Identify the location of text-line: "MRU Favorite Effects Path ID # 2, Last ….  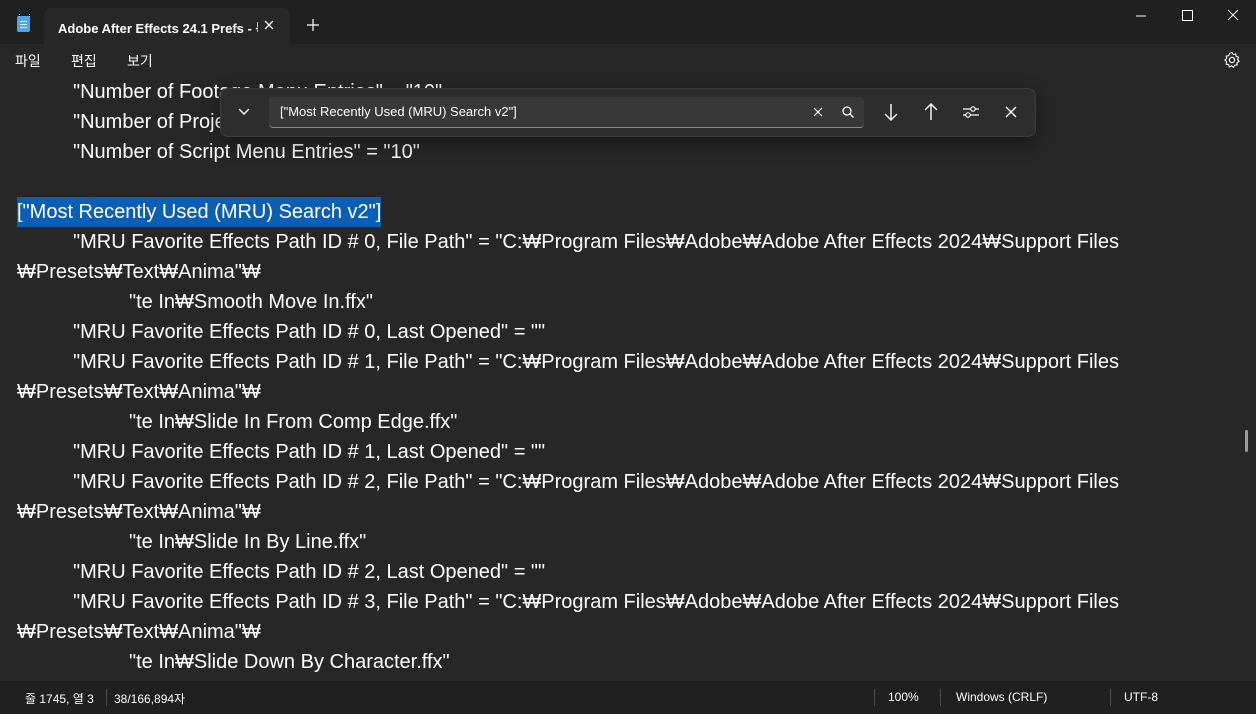
(309, 572).